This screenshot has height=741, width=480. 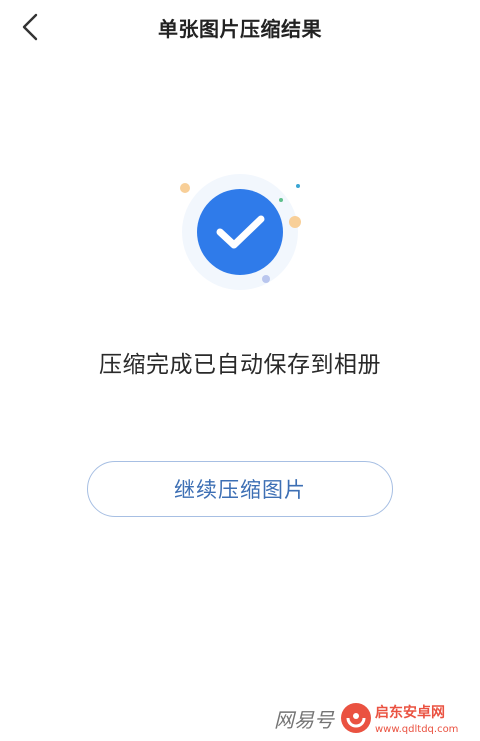 What do you see at coordinates (304, 720) in the screenshot?
I see `watermark-left-text: 网易号` at bounding box center [304, 720].